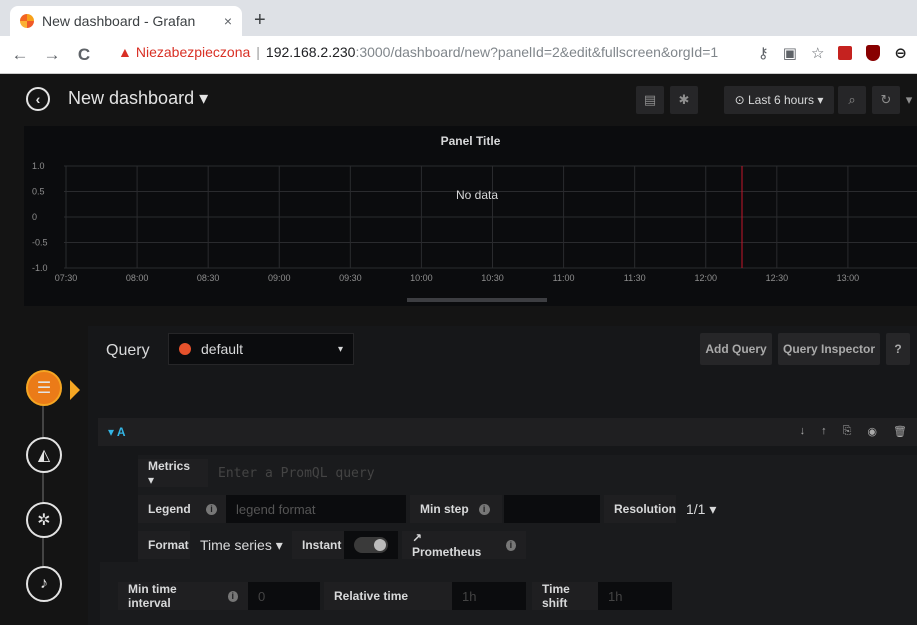  I want to click on back-to-dashboard-icon: ‹, so click(38, 99).